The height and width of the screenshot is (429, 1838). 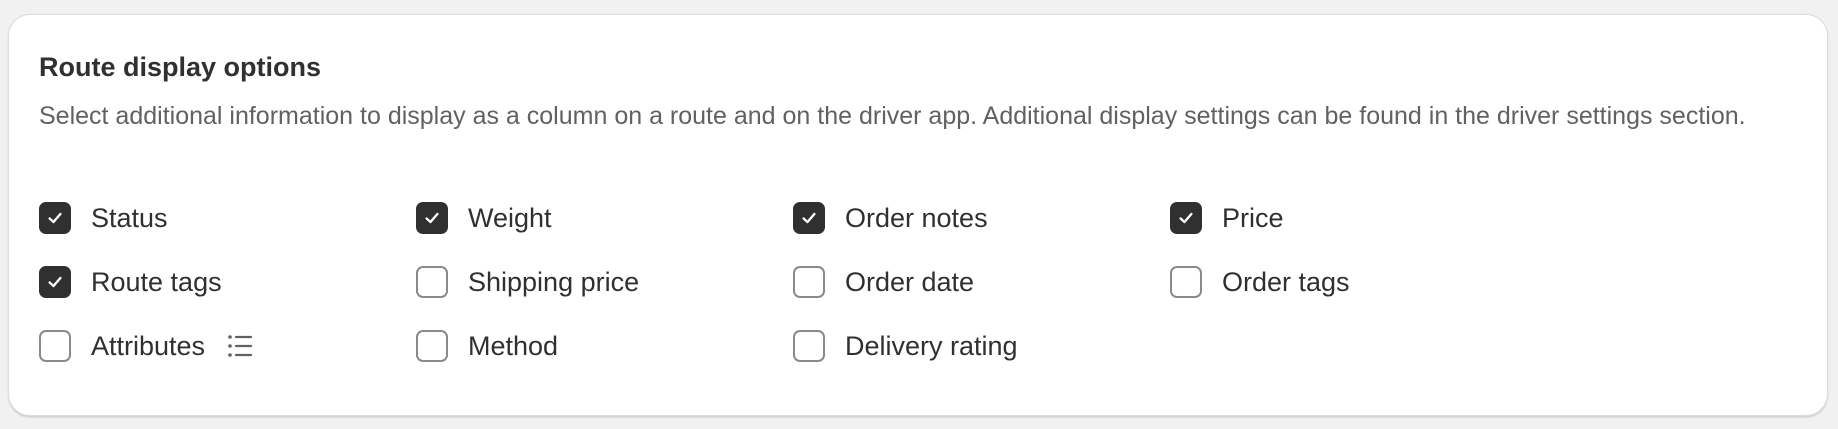 I want to click on shipping-price-label: Shipping price, so click(x=554, y=282).